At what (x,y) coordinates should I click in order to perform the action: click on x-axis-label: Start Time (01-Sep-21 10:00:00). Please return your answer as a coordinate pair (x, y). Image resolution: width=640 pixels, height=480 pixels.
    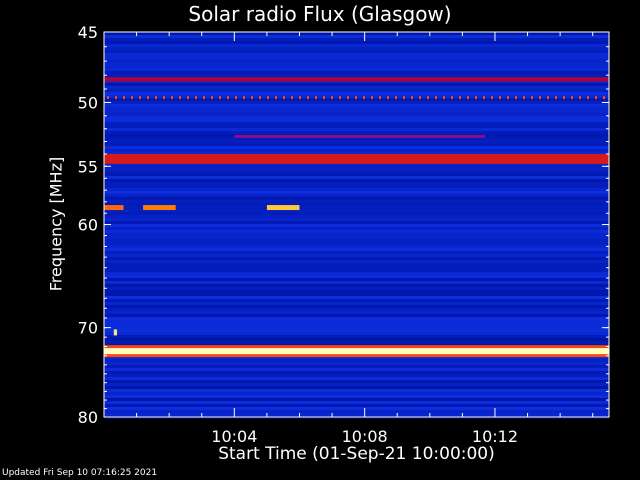
    Looking at the image, I should click on (356, 454).